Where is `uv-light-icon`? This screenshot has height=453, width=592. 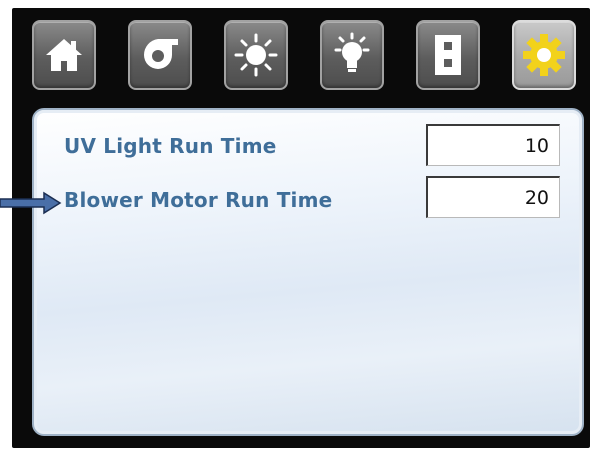
uv-light-icon is located at coordinates (256, 55).